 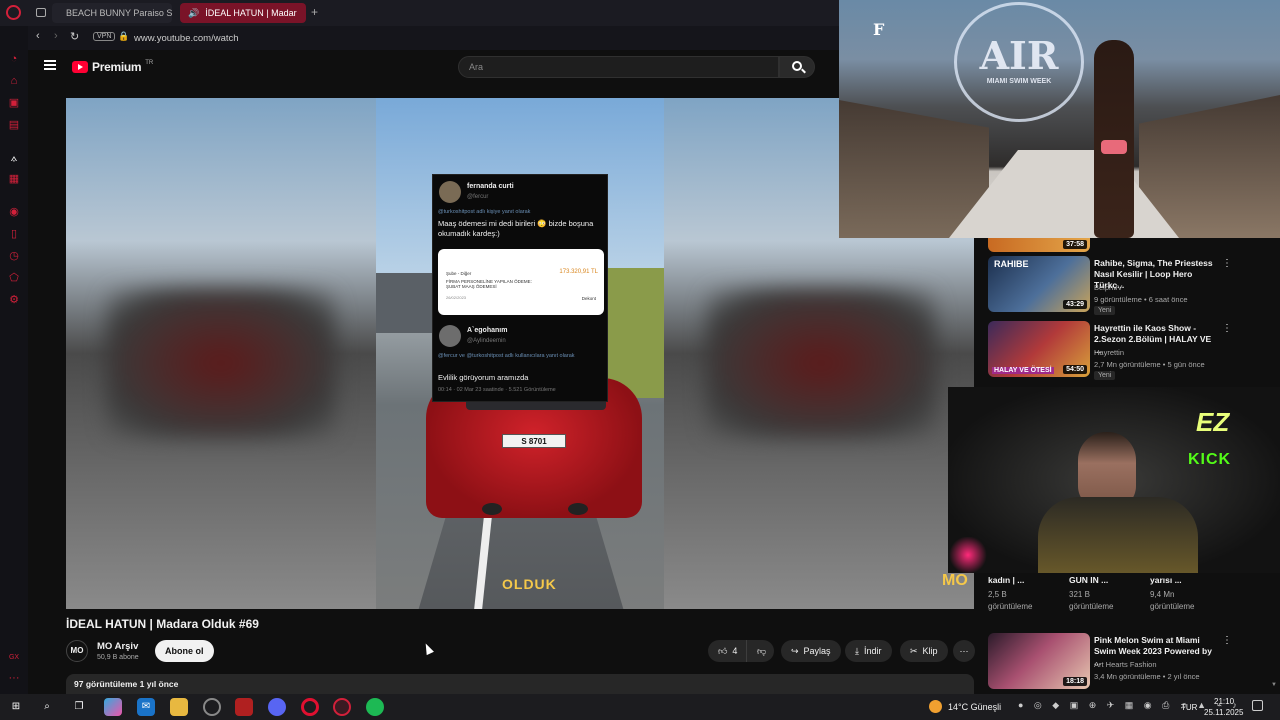 What do you see at coordinates (1039, 661) in the screenshot?
I see `video-thumbnail: 18:18` at bounding box center [1039, 661].